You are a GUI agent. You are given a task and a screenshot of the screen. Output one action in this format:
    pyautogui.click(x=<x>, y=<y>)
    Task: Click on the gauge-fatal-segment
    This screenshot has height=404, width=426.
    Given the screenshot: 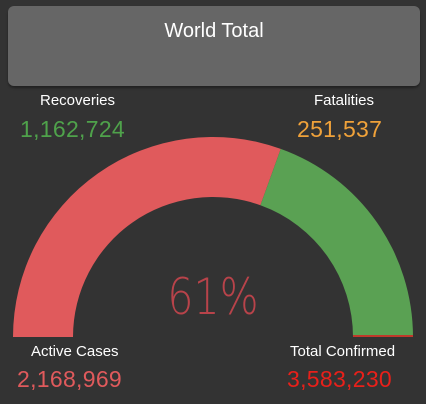 What is the action you would take?
    pyautogui.click(x=383, y=336)
    